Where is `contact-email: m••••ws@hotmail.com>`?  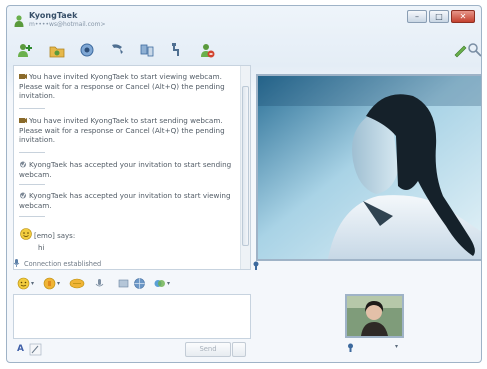 contact-email: m••••ws@hotmail.com> is located at coordinates (67, 24).